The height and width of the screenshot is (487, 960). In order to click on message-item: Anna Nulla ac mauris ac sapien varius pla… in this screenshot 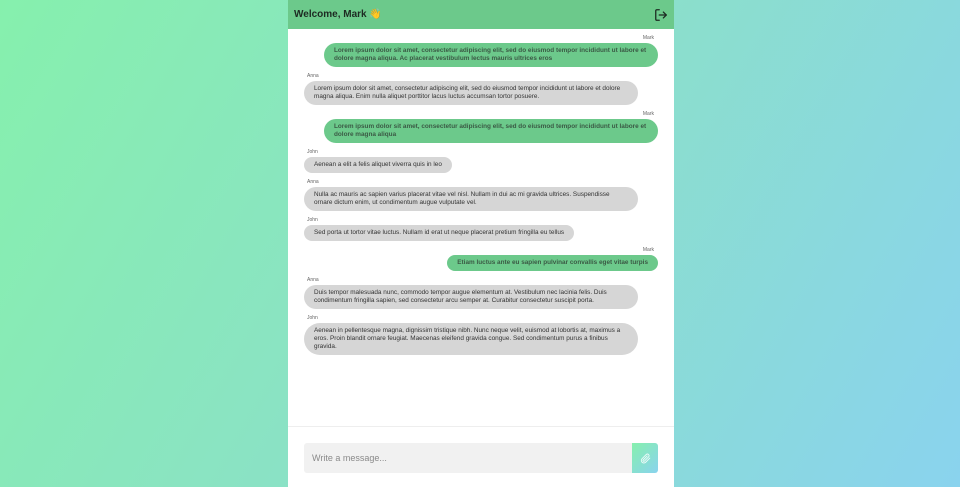, I will do `click(481, 195)`.